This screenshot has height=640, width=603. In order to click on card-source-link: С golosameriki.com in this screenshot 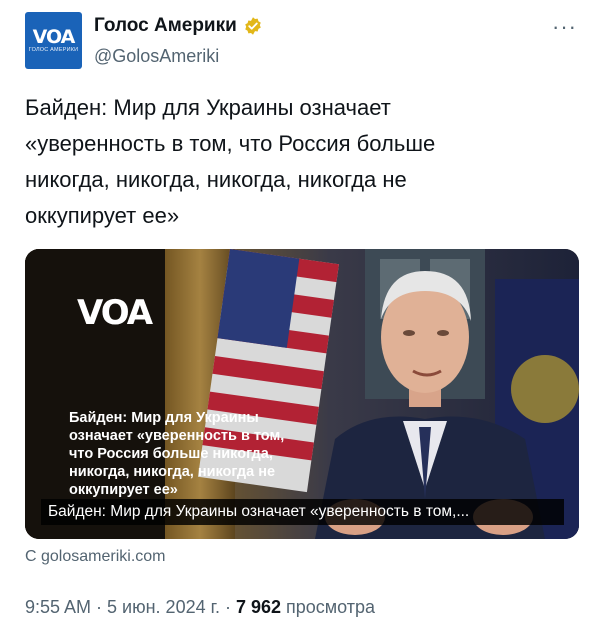, I will do `click(95, 557)`.